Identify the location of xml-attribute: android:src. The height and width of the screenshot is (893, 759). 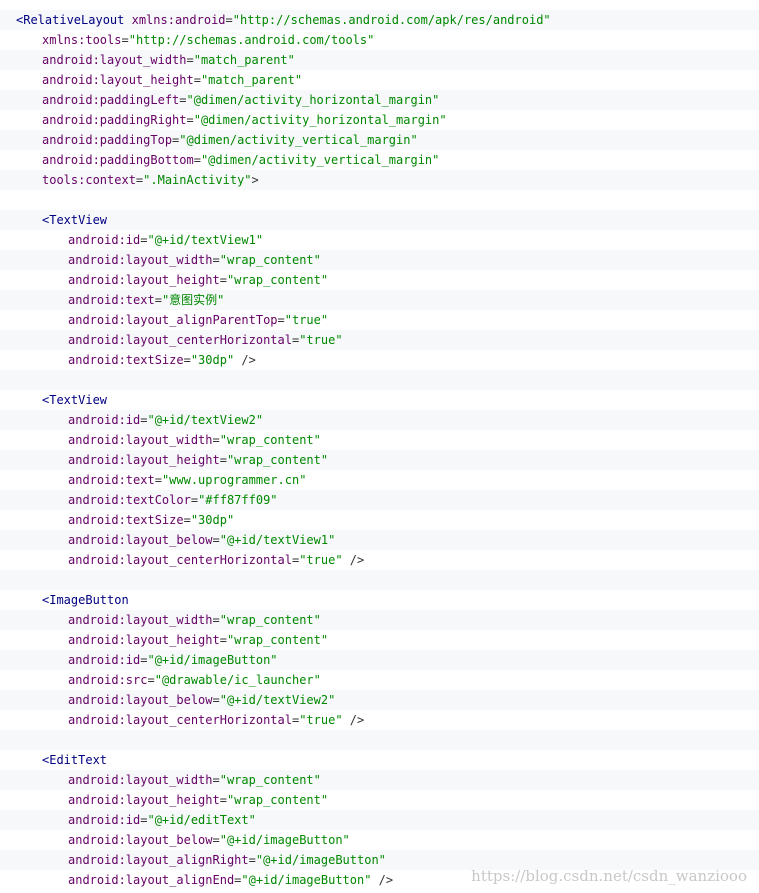
(108, 680).